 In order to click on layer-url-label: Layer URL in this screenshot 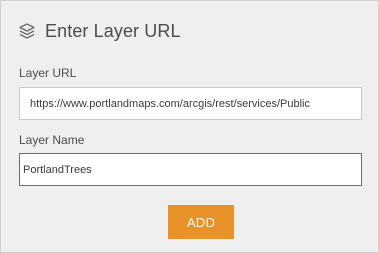, I will do `click(48, 73)`.